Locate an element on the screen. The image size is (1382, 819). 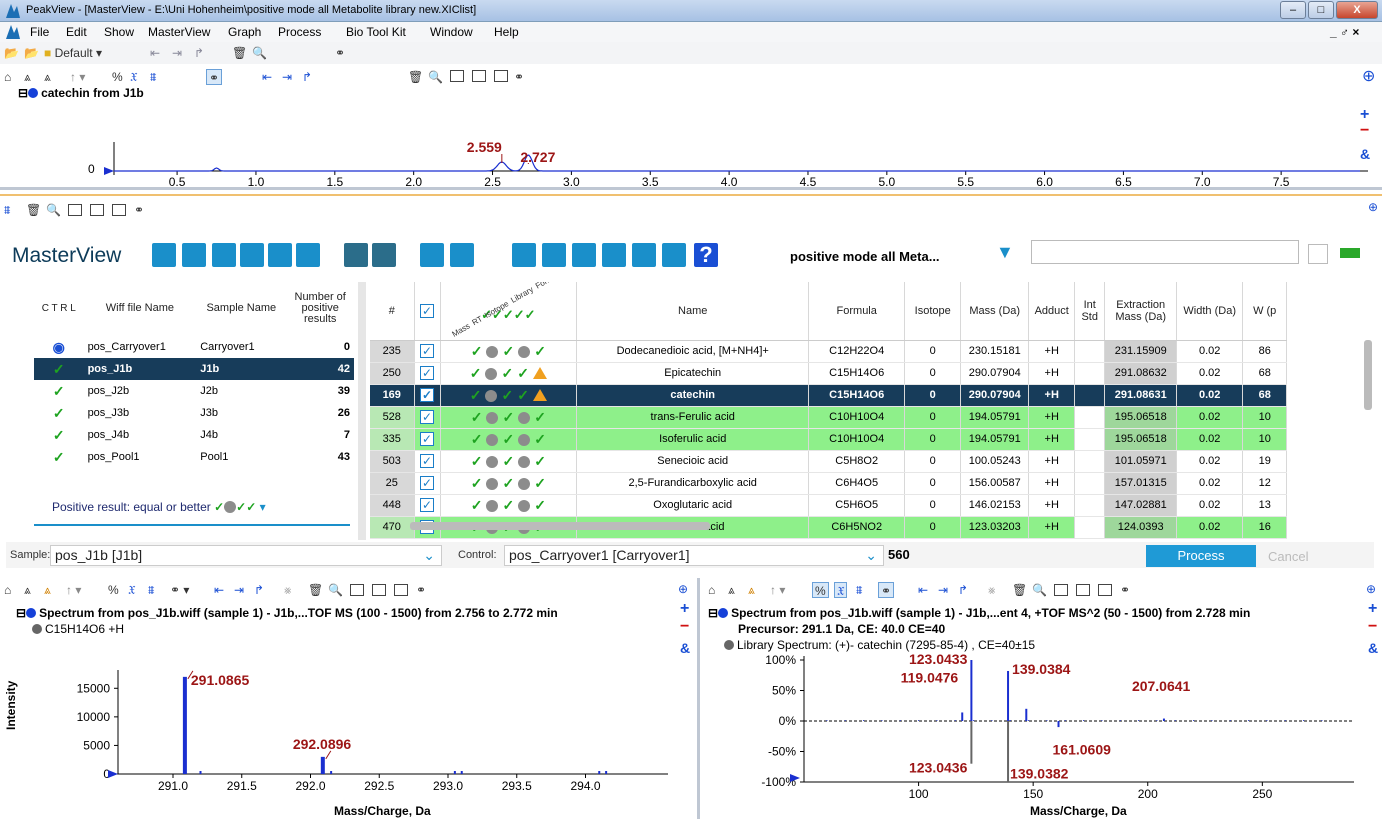
zoom-icon: 🔍 is located at coordinates (259, 53).